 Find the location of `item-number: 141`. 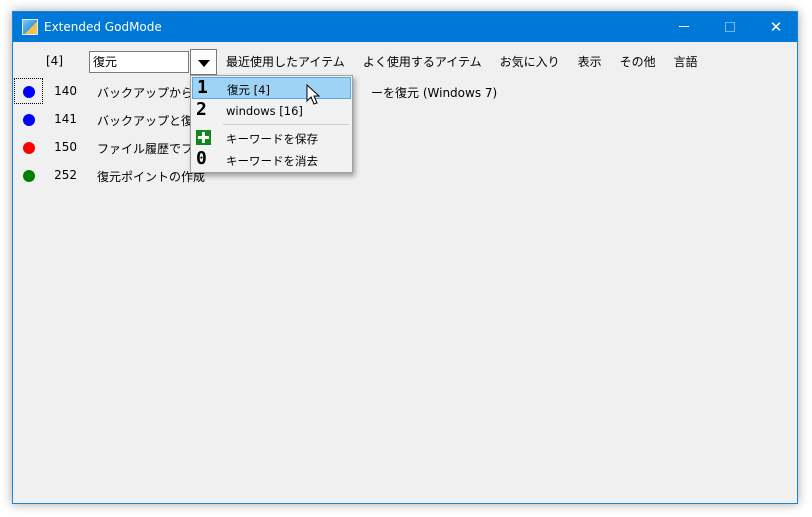

item-number: 141 is located at coordinates (65, 119).